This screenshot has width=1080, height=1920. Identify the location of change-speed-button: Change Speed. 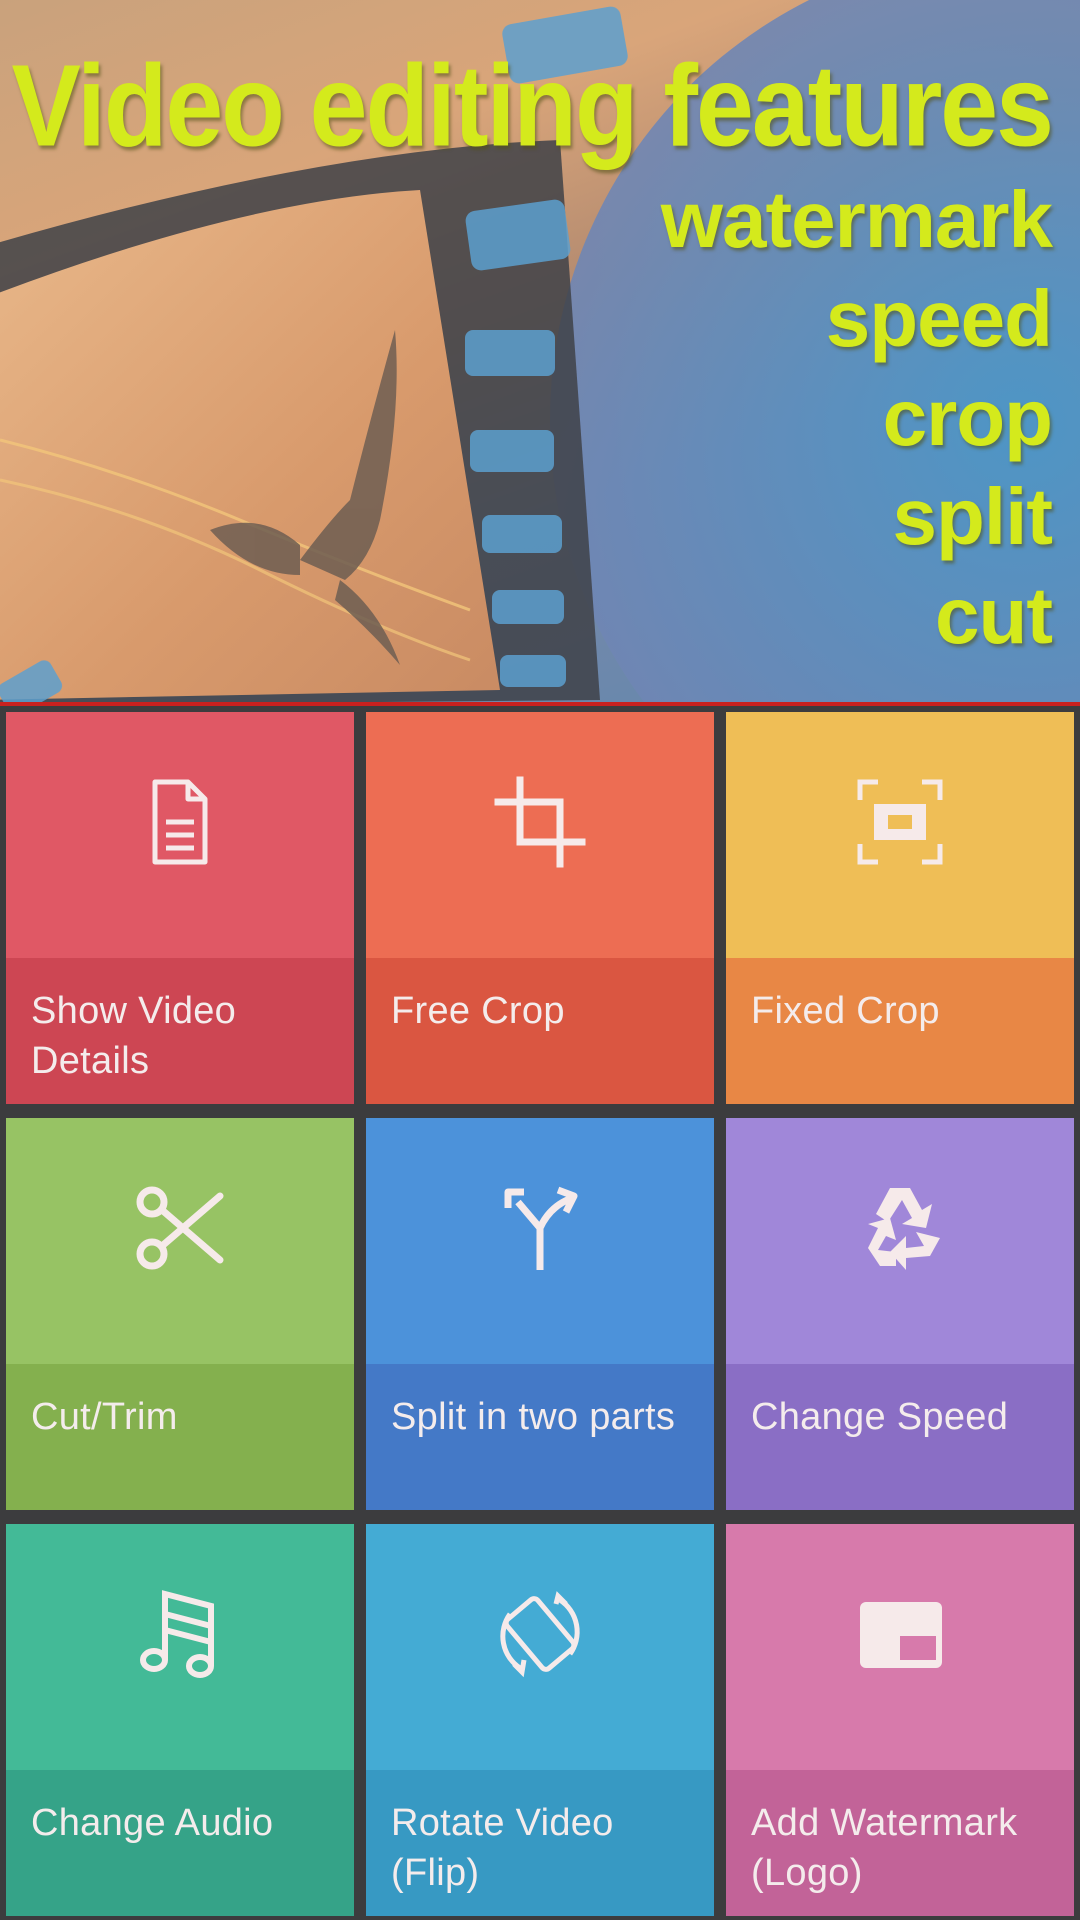
(900, 1314).